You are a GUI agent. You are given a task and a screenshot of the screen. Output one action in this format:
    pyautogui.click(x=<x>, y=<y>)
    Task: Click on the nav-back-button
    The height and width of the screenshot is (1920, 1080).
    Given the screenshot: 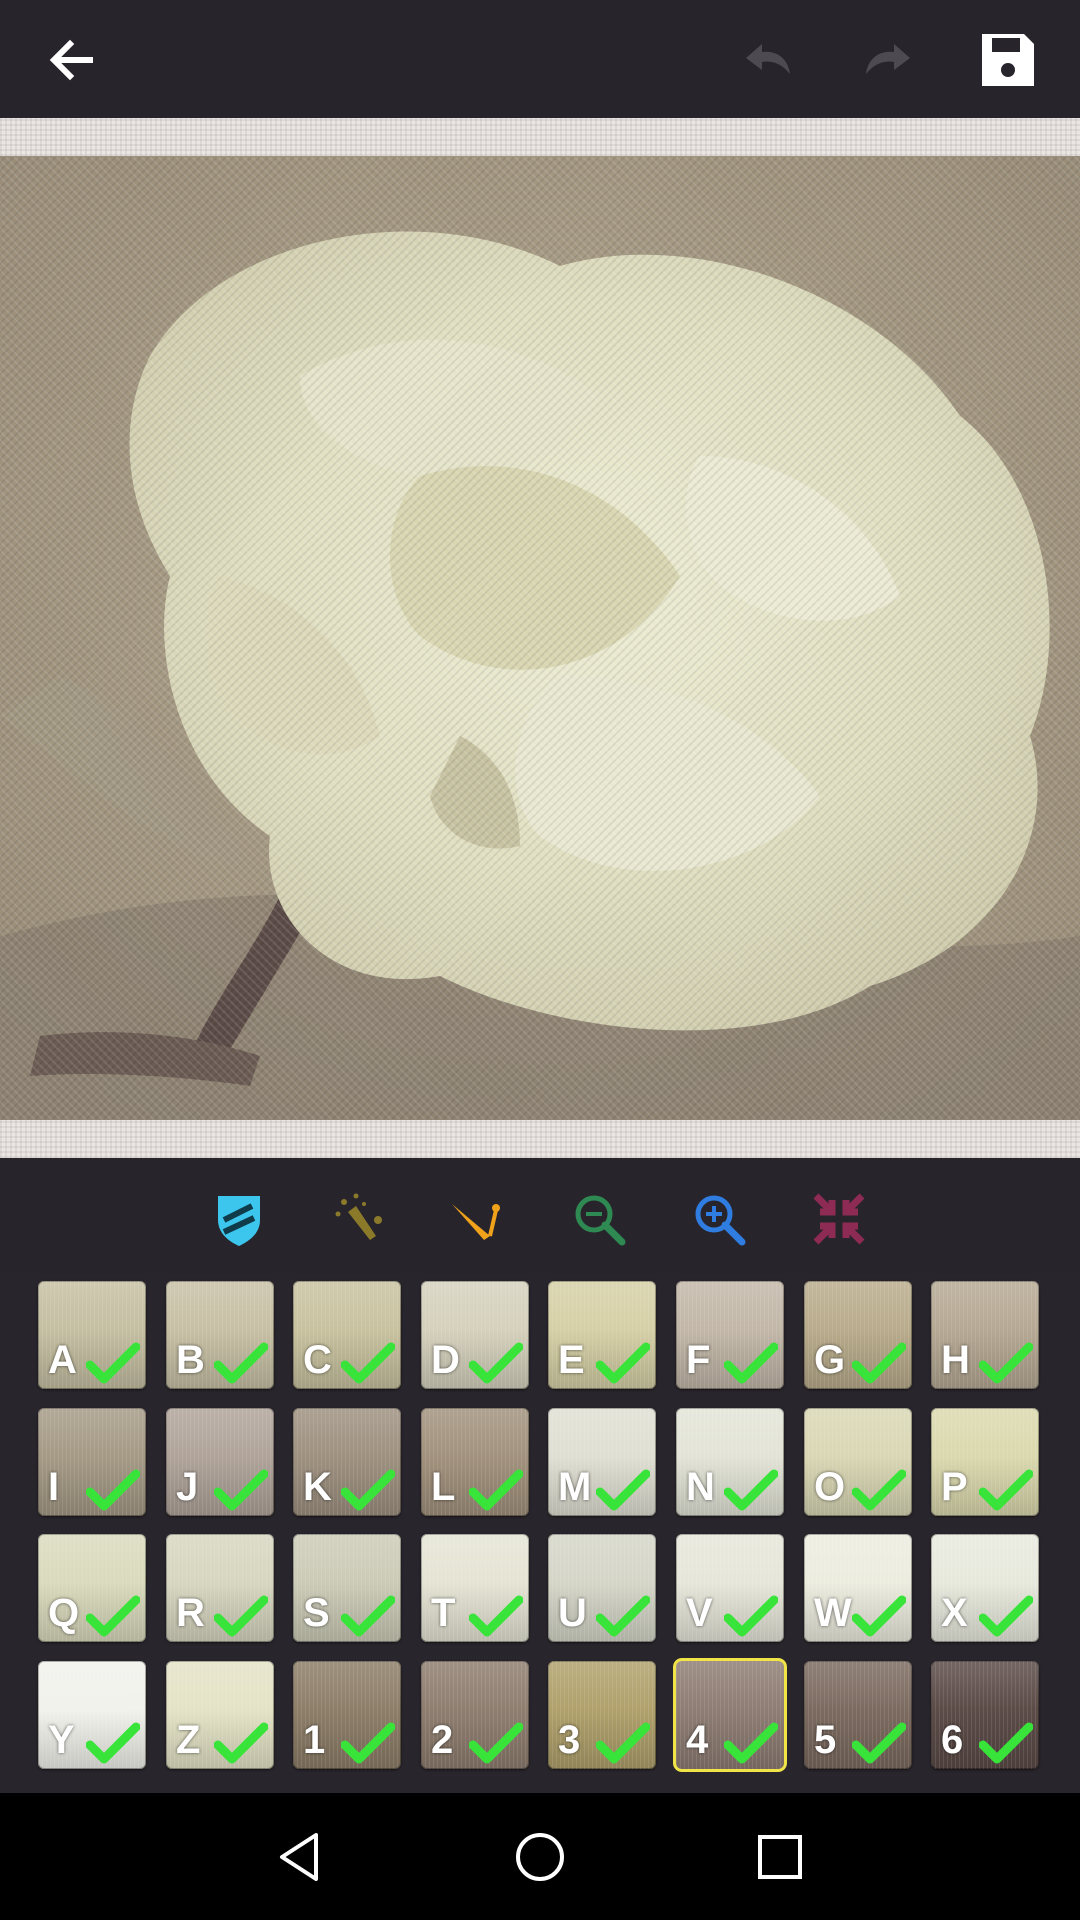 What is the action you would take?
    pyautogui.click(x=300, y=1857)
    